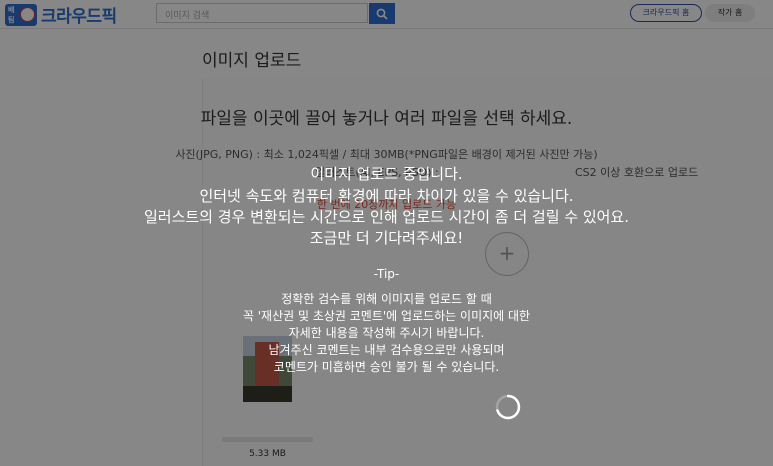  What do you see at coordinates (386, 350) in the screenshot?
I see `tip-line-4: 남겨주신 코멘트는 내부 검수용으로만 사용되며` at bounding box center [386, 350].